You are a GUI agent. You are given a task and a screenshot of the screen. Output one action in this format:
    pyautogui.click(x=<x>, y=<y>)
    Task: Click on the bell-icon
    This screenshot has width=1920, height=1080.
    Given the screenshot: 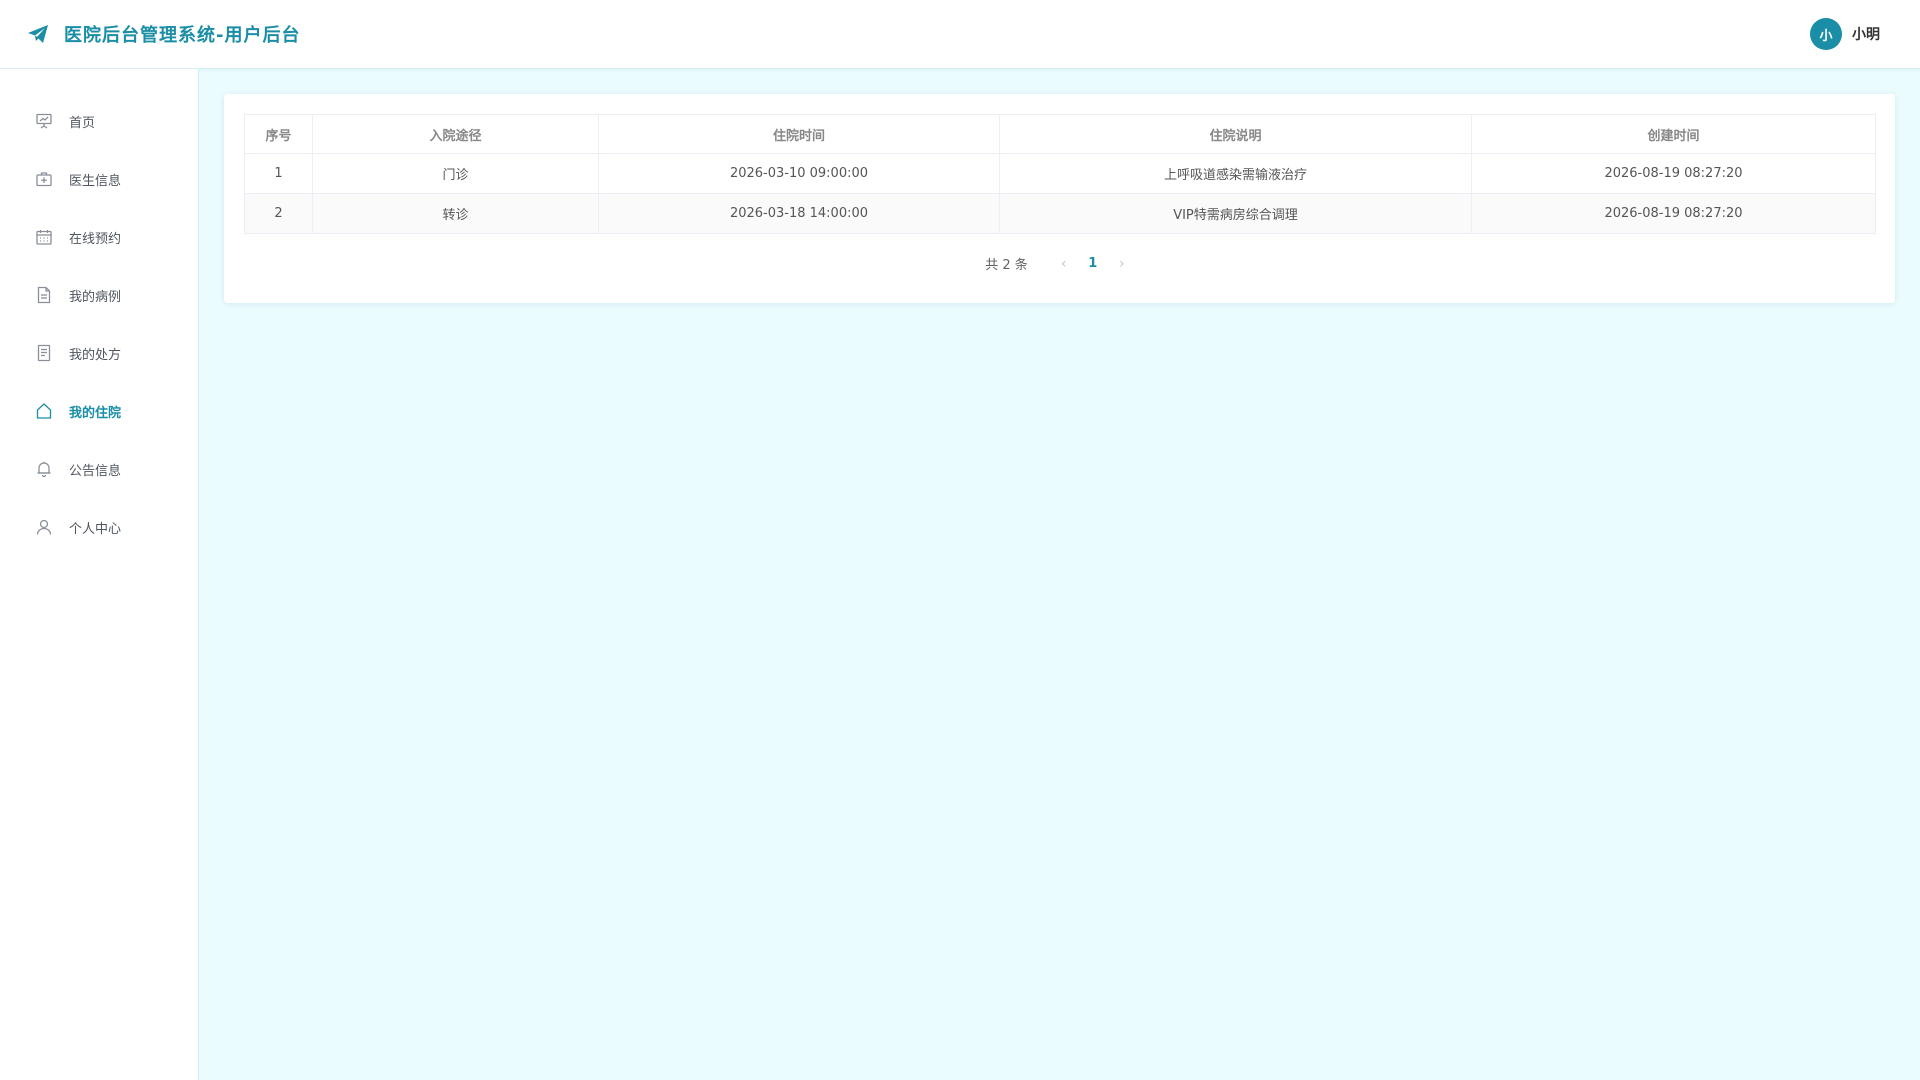 What is the action you would take?
    pyautogui.click(x=44, y=469)
    